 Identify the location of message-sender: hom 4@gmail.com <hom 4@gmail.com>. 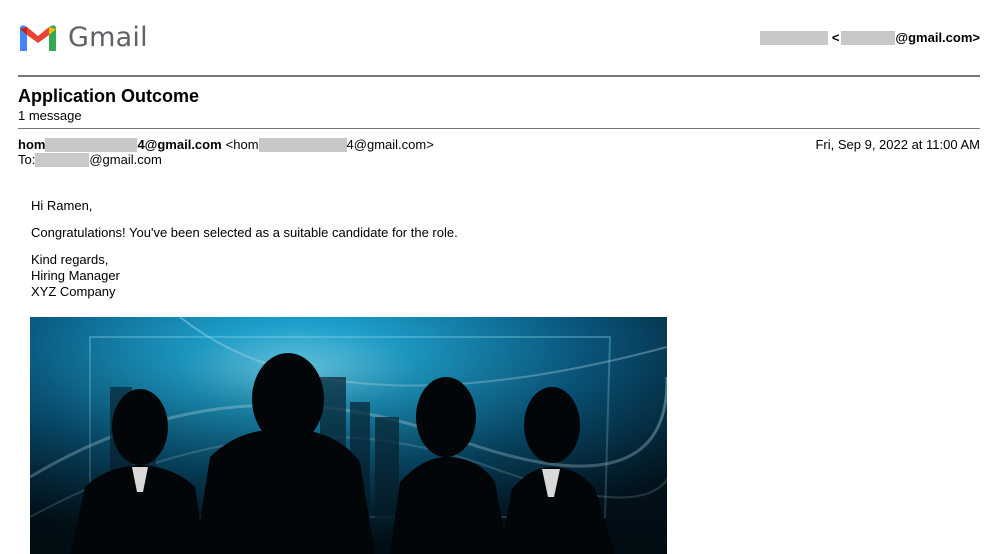
(226, 144).